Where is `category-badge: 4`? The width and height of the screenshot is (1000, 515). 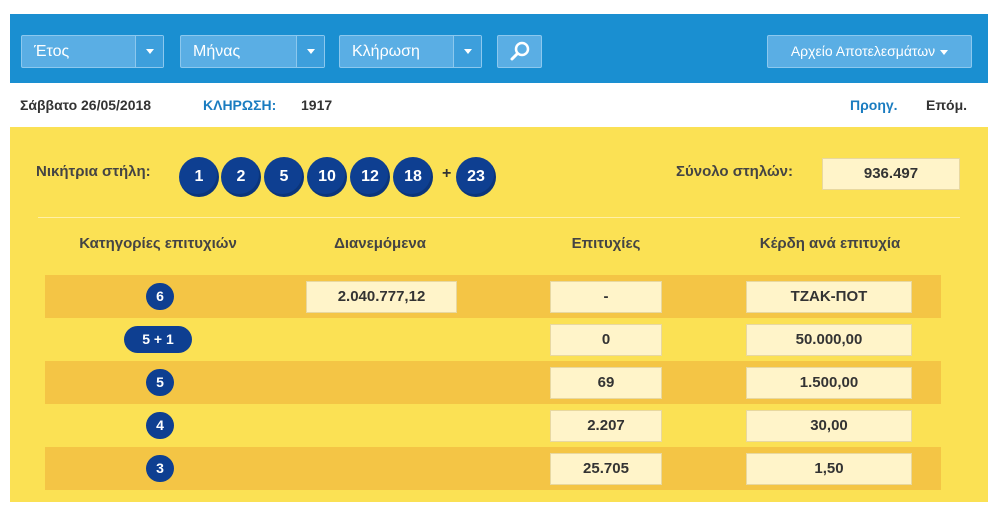
category-badge: 4 is located at coordinates (160, 425).